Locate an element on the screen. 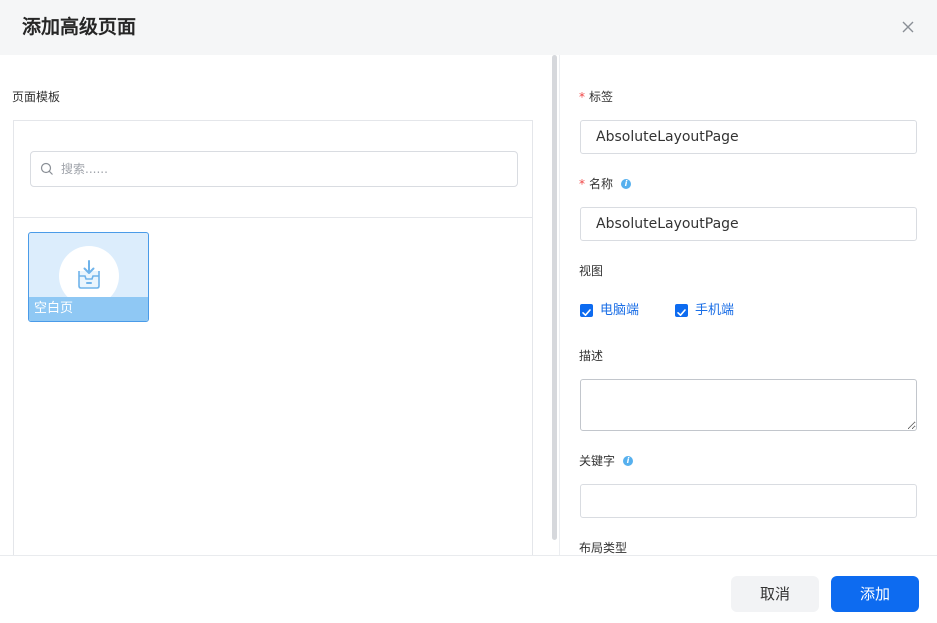 Image resolution: width=937 pixels, height=623 pixels. view-option-mobile: 手机端 is located at coordinates (710, 311).